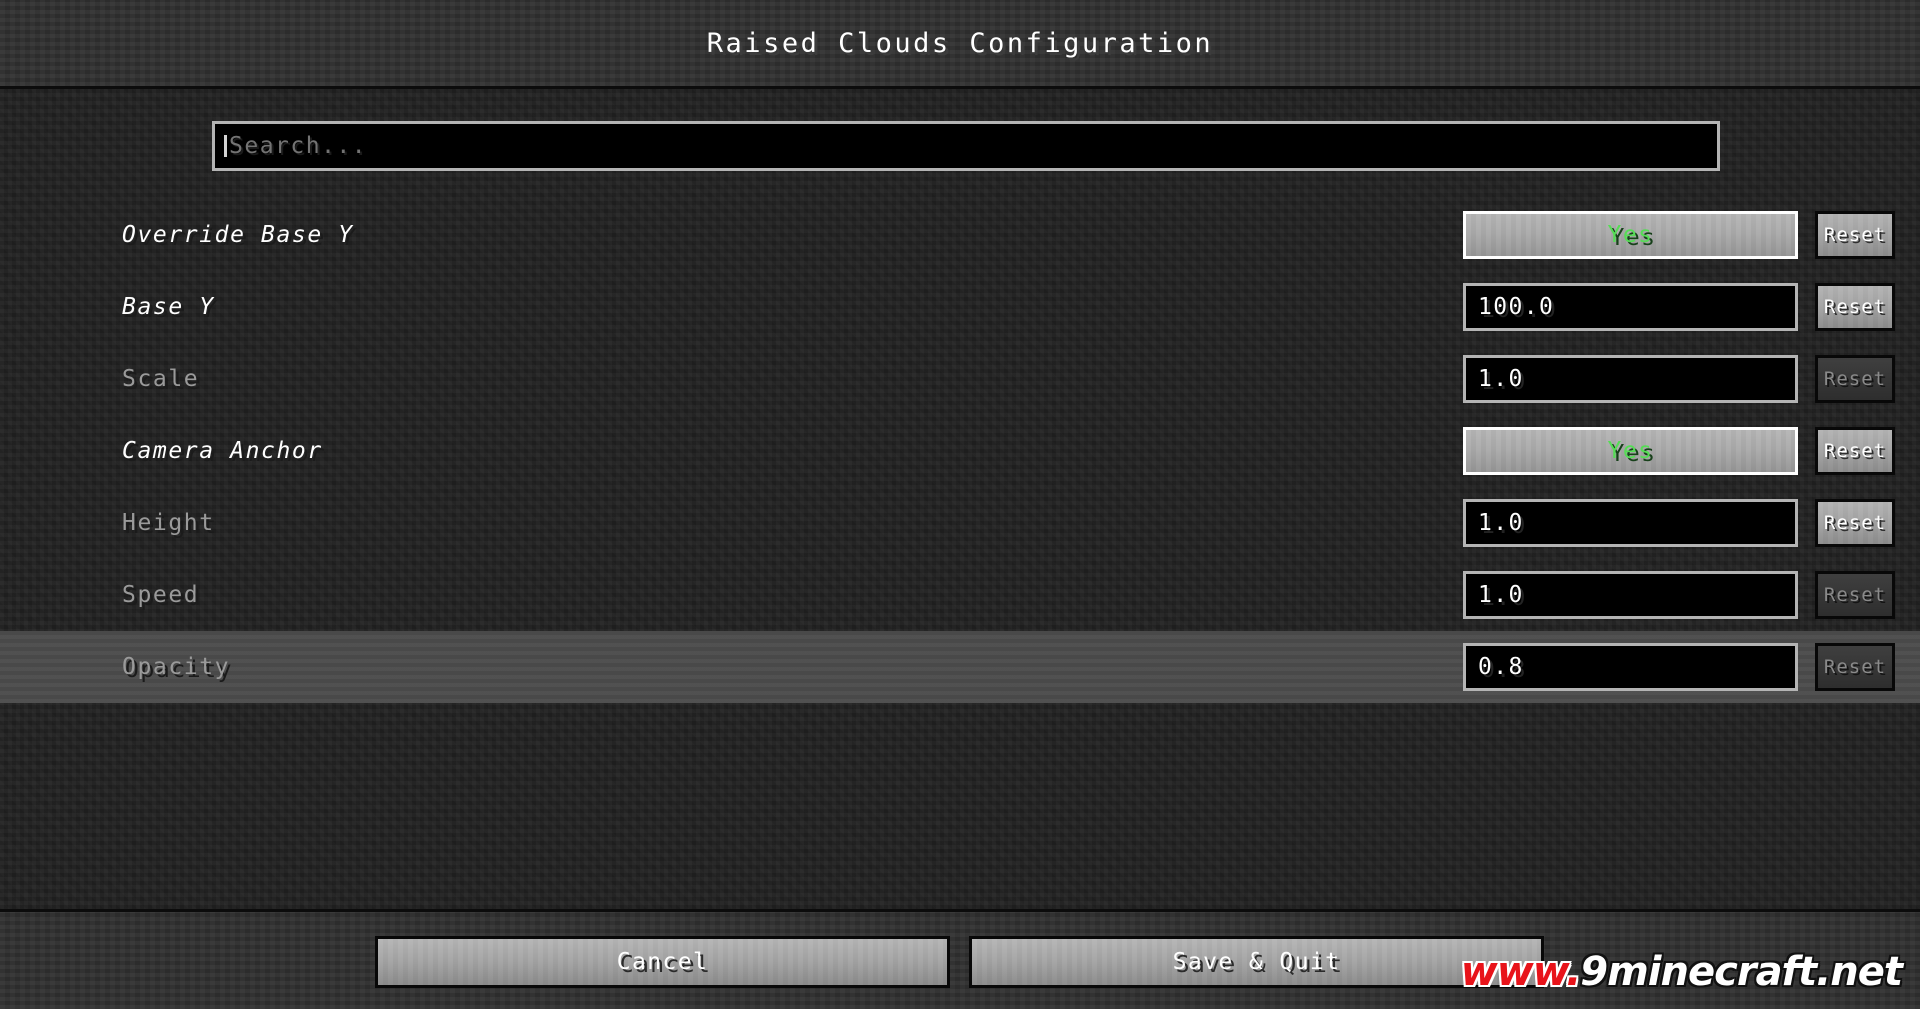  Describe the element at coordinates (161, 379) in the screenshot. I see `config-row-label: Scale` at that location.